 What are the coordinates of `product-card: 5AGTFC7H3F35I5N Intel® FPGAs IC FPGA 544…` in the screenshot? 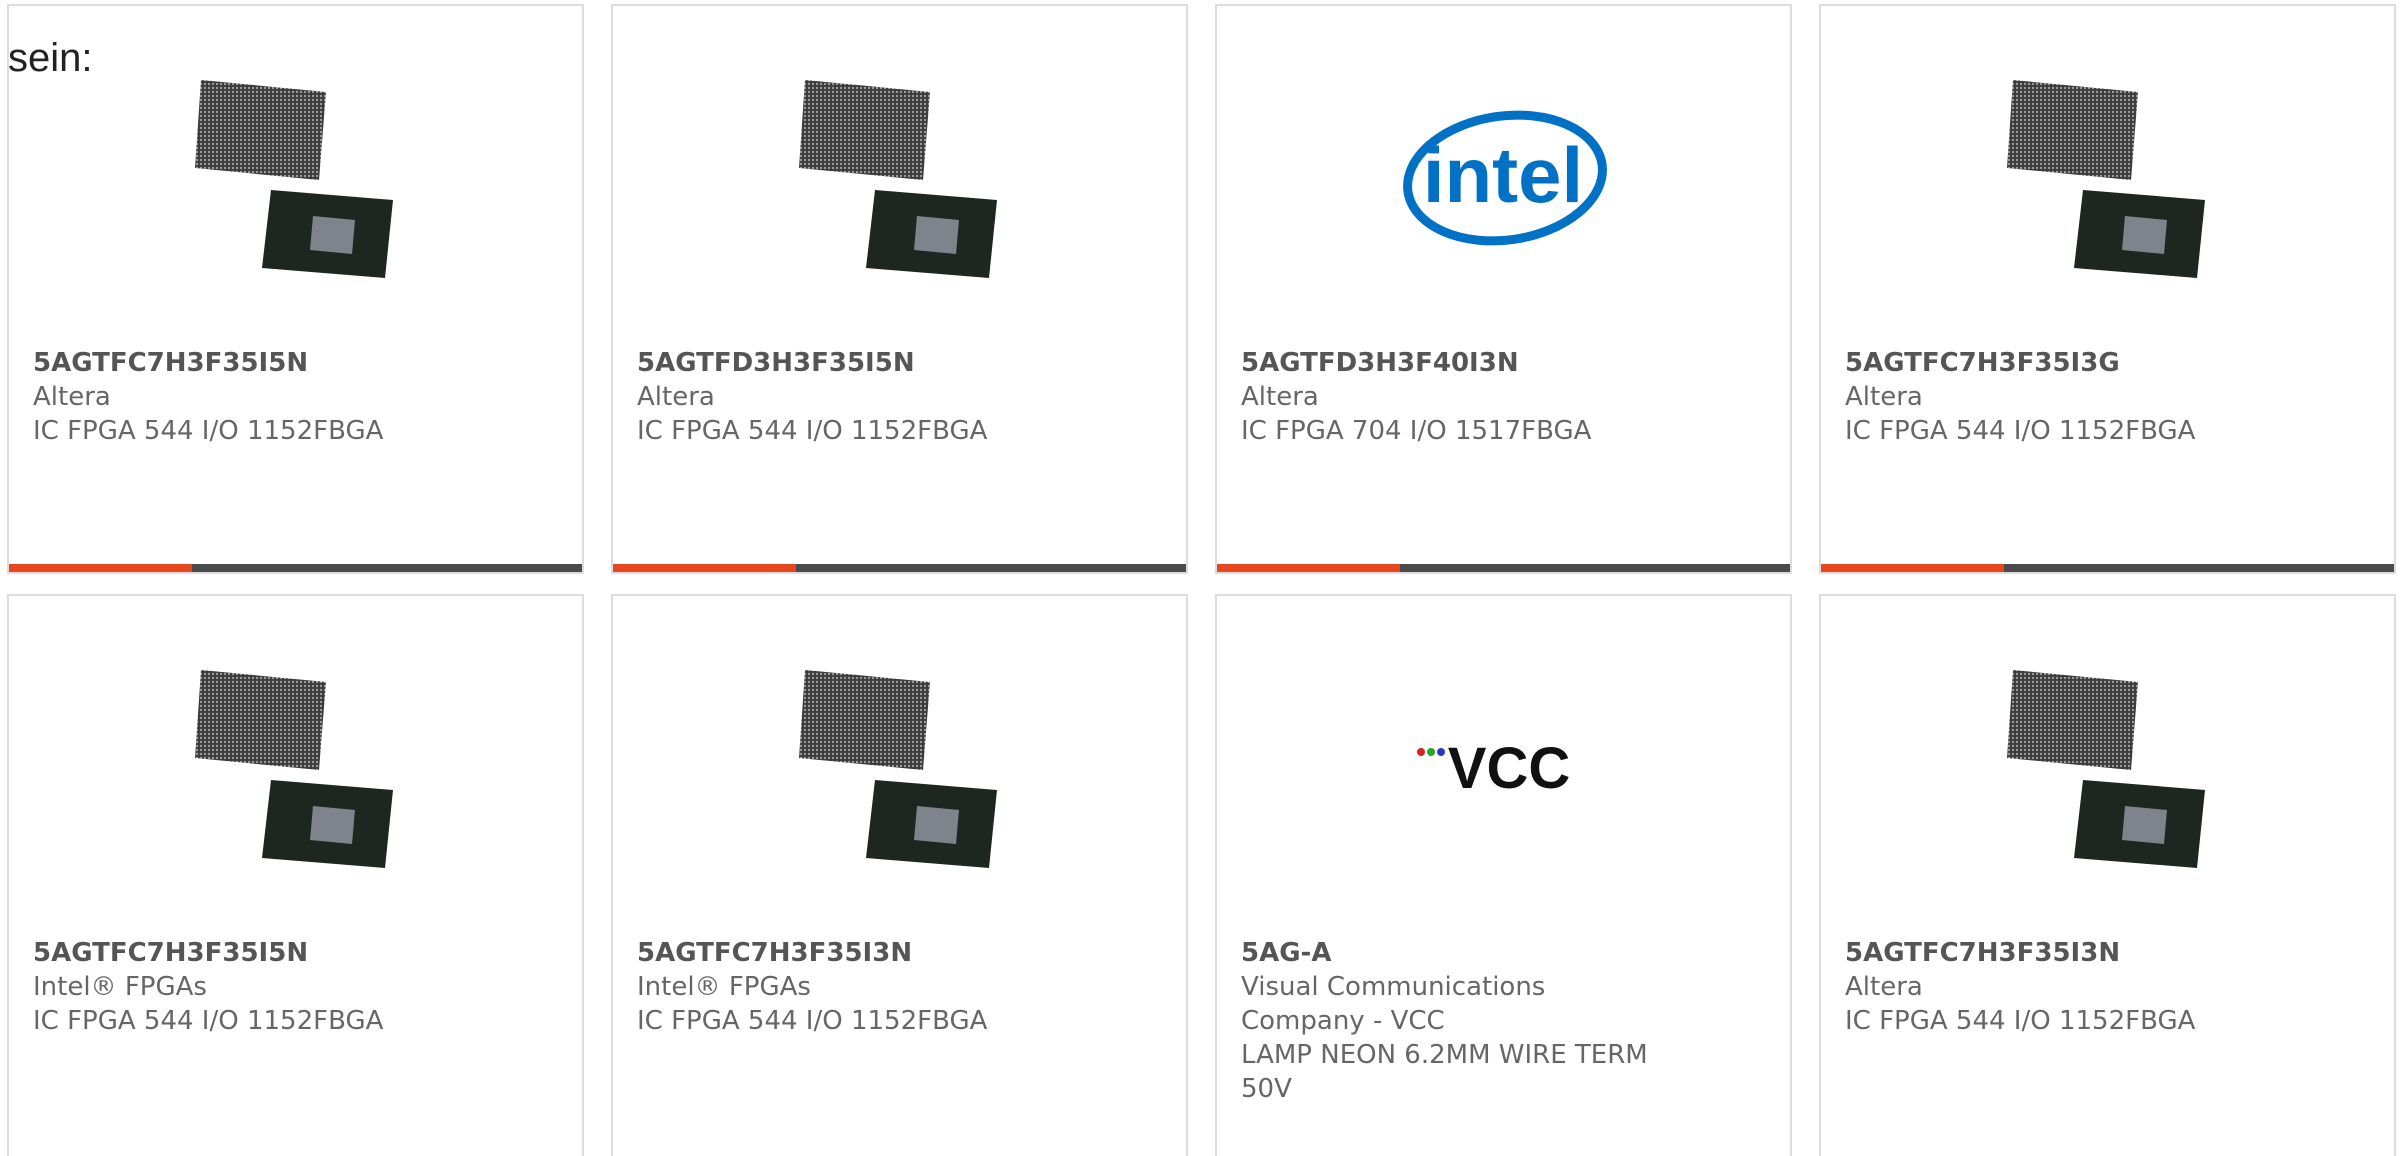 It's located at (295, 875).